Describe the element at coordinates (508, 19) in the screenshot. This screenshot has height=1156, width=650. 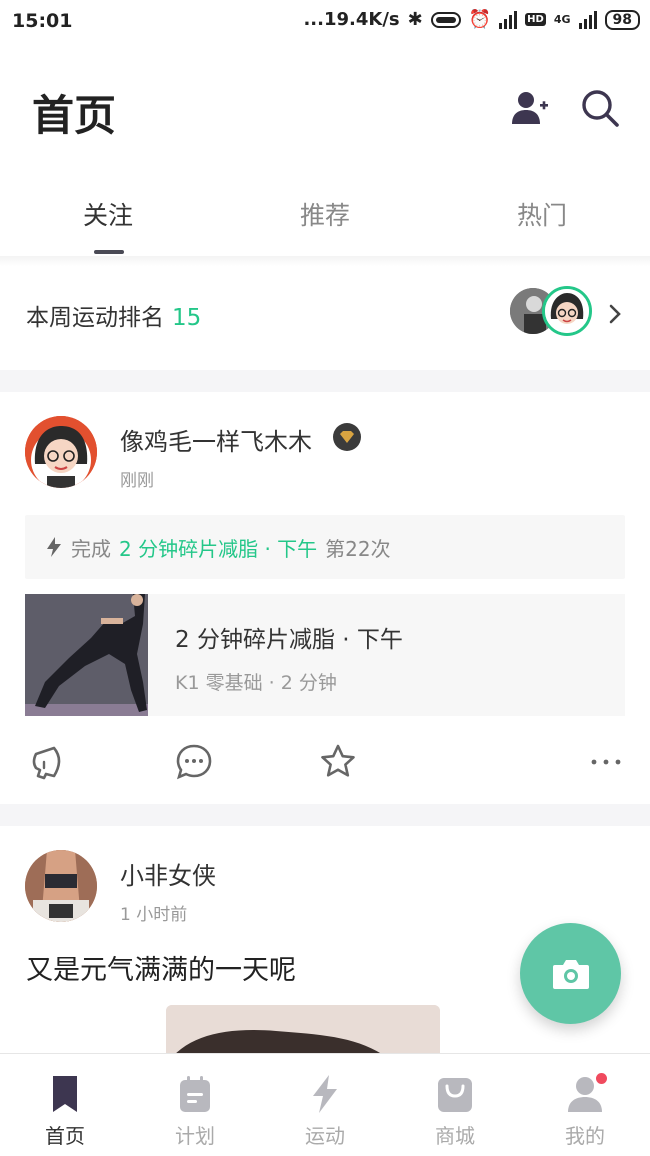
I see `signal-icon` at that location.